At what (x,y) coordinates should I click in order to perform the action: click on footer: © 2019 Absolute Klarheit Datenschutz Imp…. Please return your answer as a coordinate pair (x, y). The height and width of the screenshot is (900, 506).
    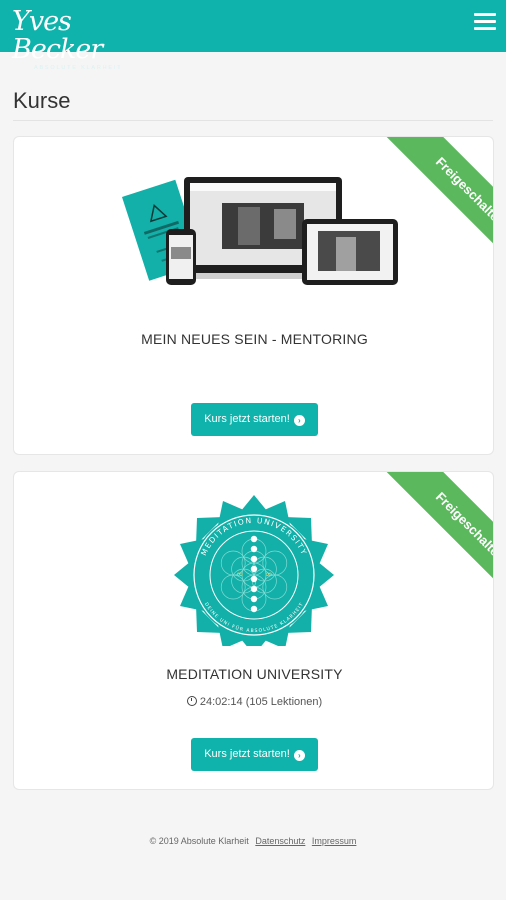
    Looking at the image, I should click on (253, 841).